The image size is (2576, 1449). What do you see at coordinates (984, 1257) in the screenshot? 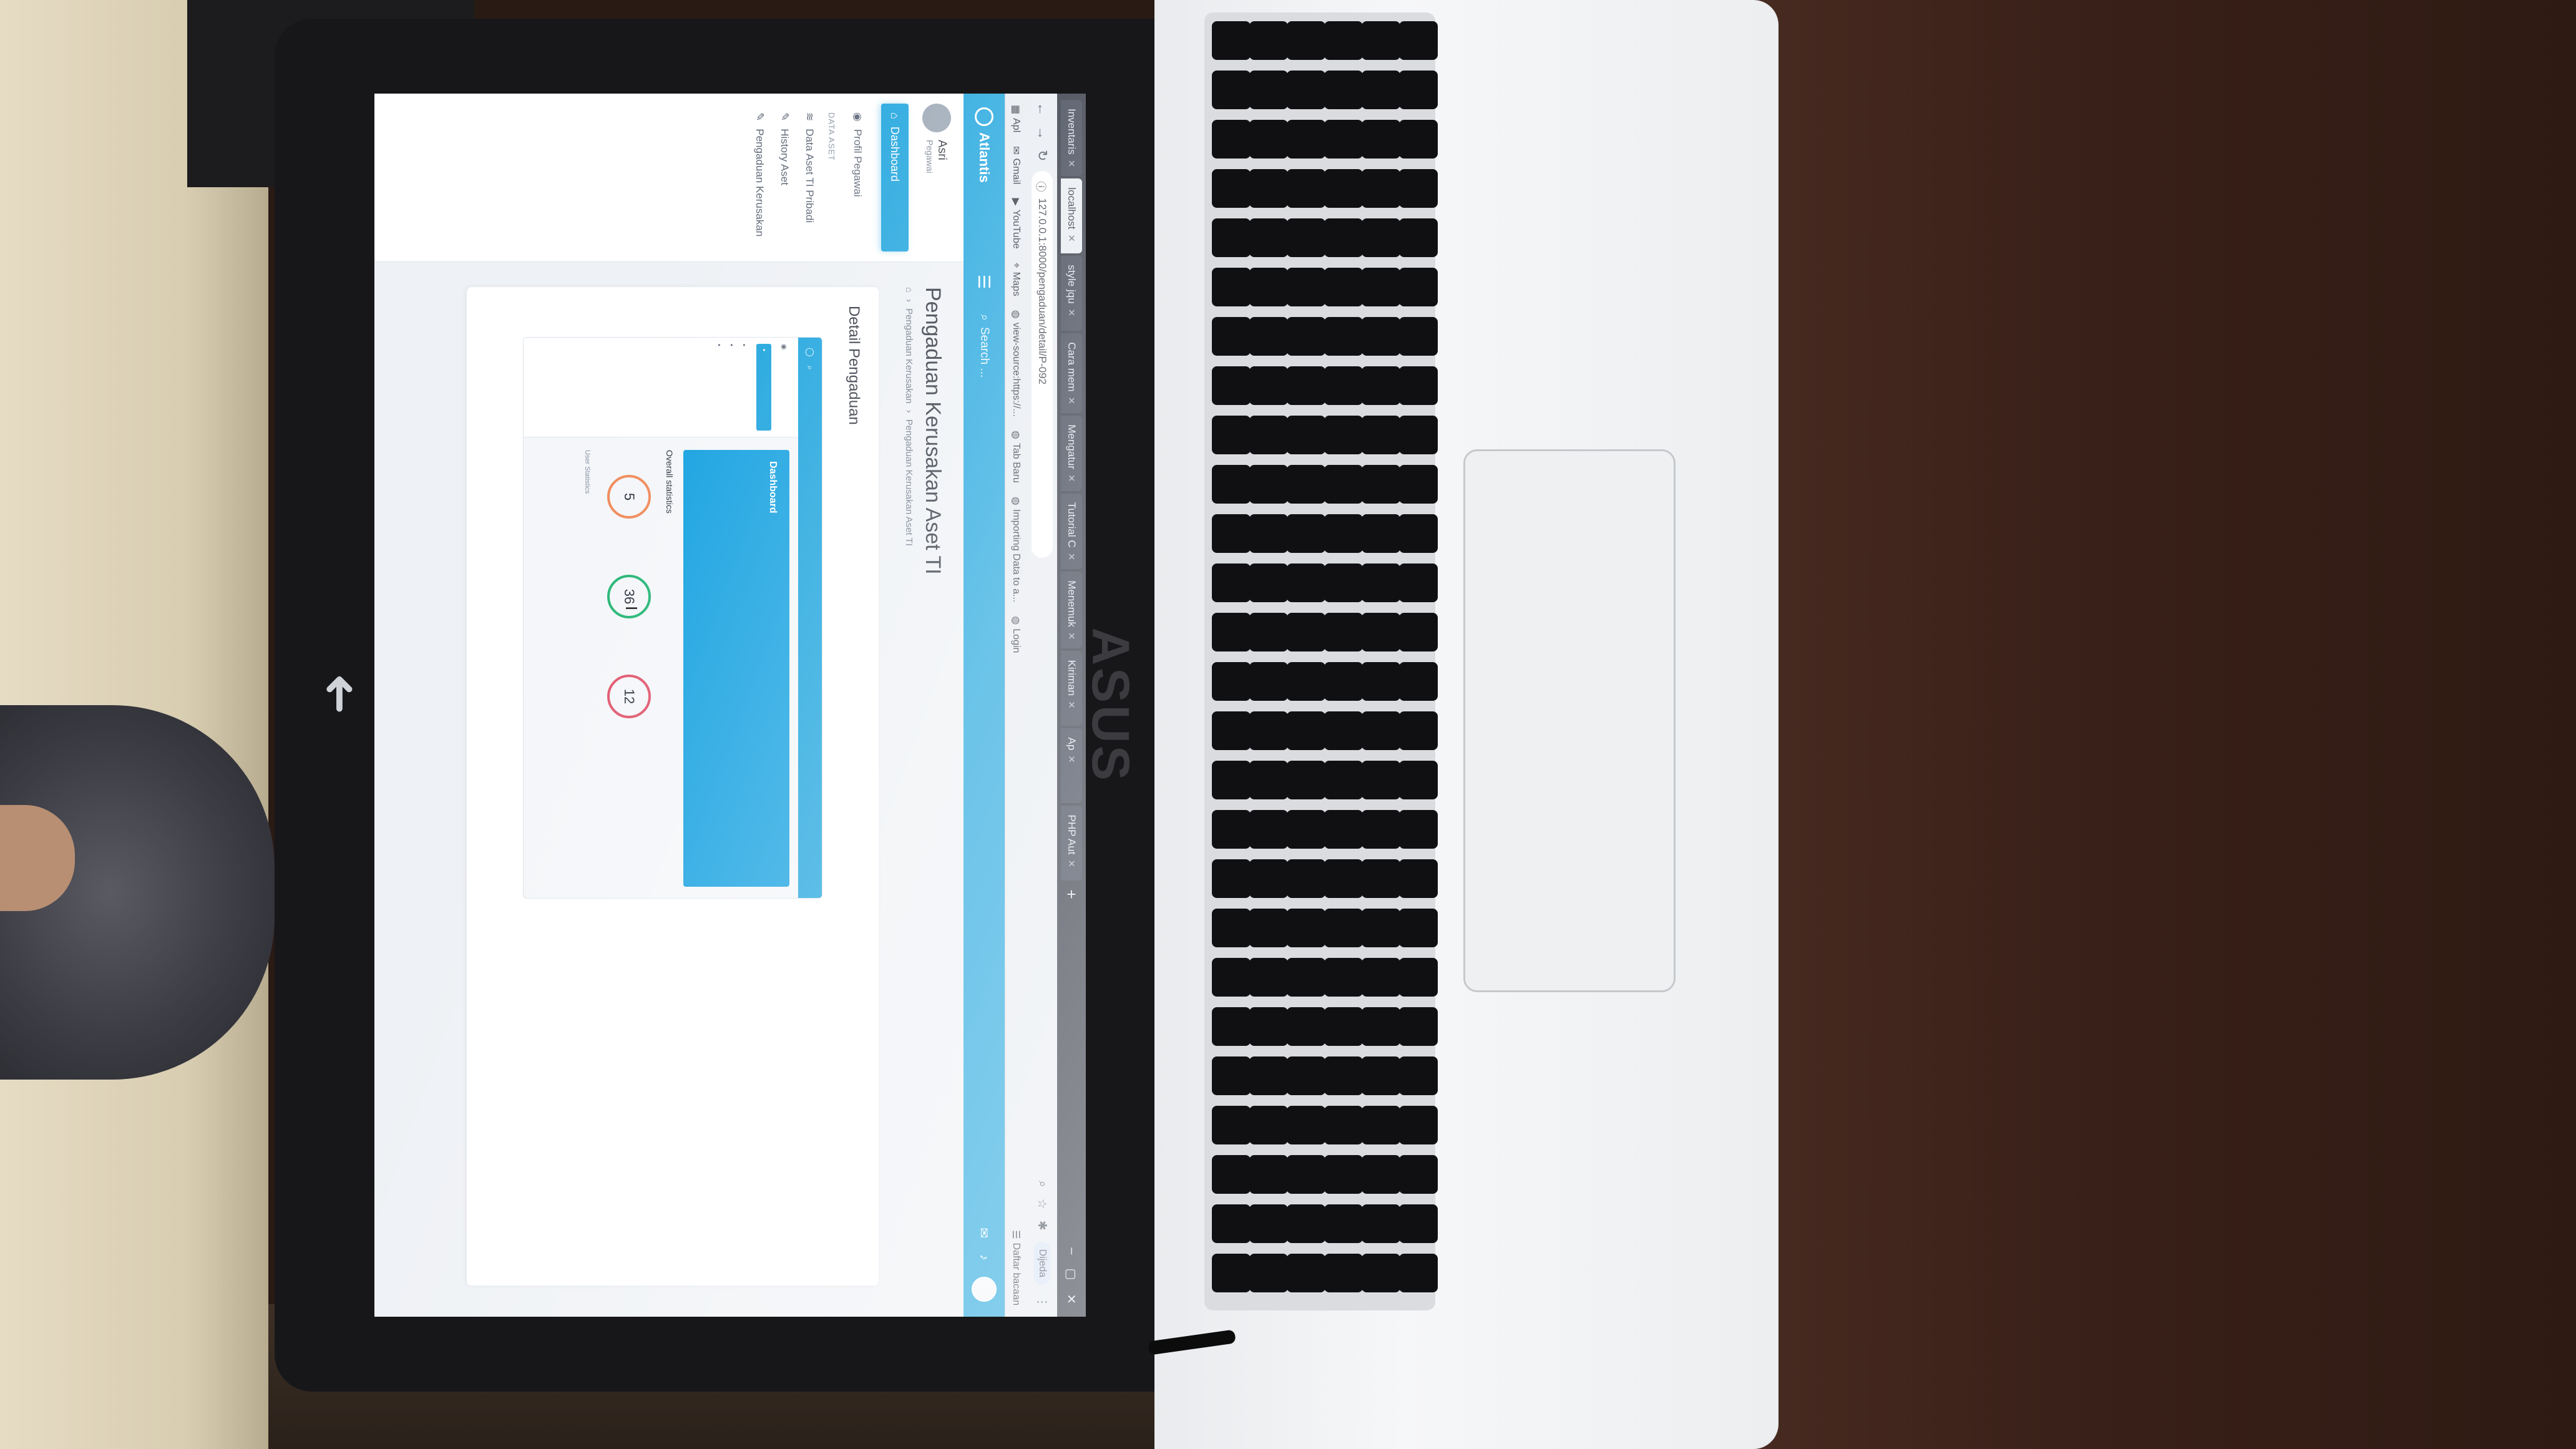
I see `bell-icon: ♪` at bounding box center [984, 1257].